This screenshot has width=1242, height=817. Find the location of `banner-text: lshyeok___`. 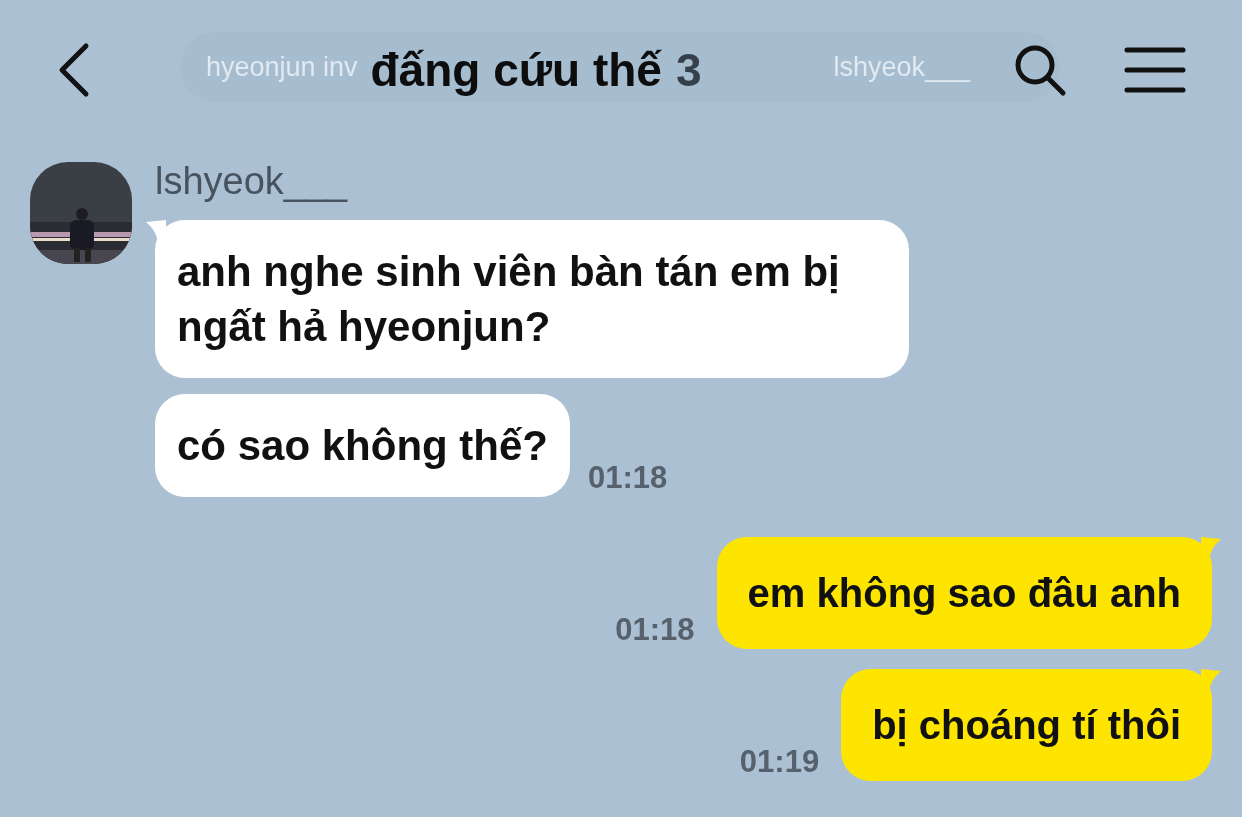

banner-text: lshyeok___ is located at coordinates (901, 67).